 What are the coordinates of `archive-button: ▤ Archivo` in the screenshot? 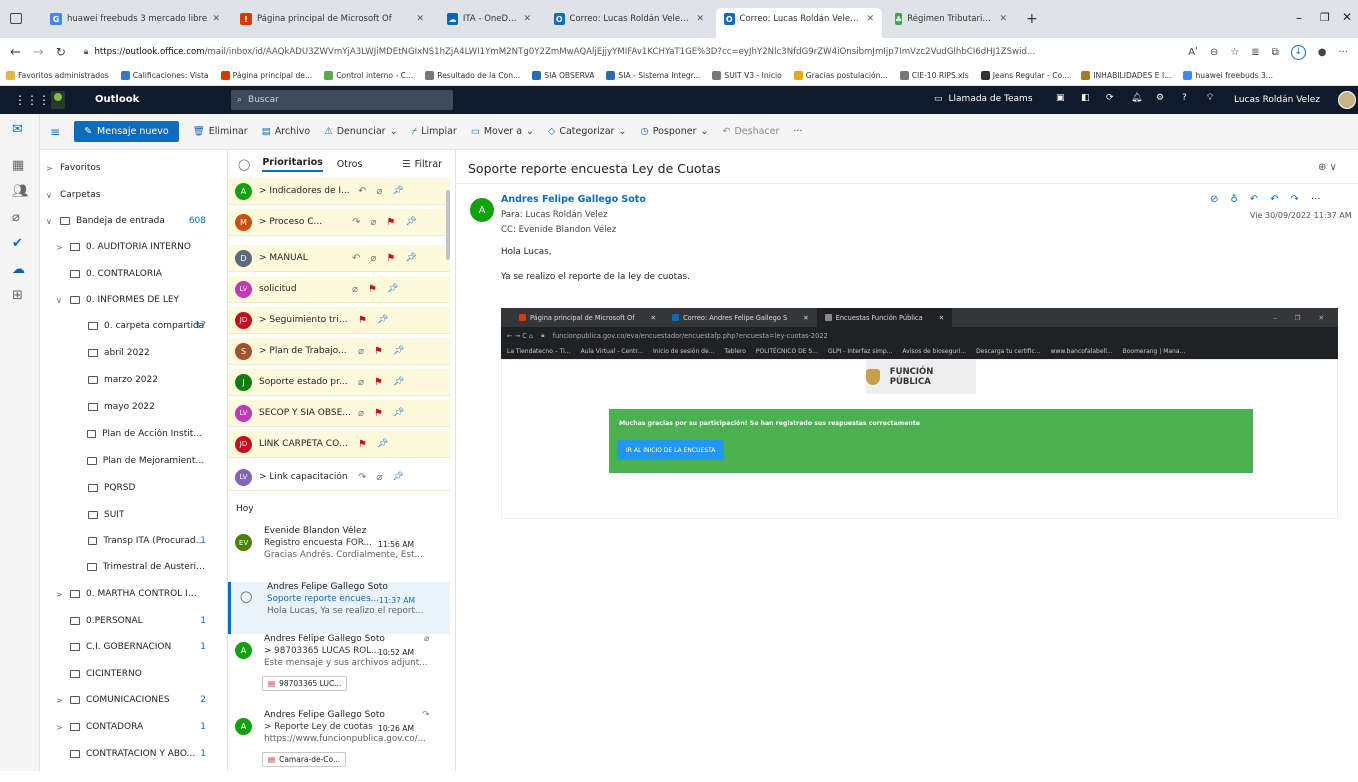 It's located at (286, 131).